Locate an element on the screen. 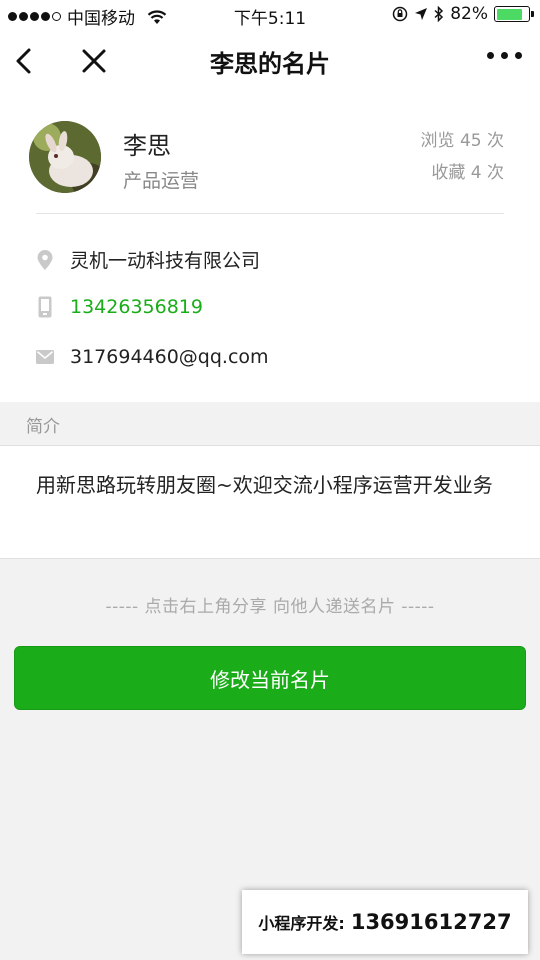  page-title: 李思的名片 is located at coordinates (270, 64).